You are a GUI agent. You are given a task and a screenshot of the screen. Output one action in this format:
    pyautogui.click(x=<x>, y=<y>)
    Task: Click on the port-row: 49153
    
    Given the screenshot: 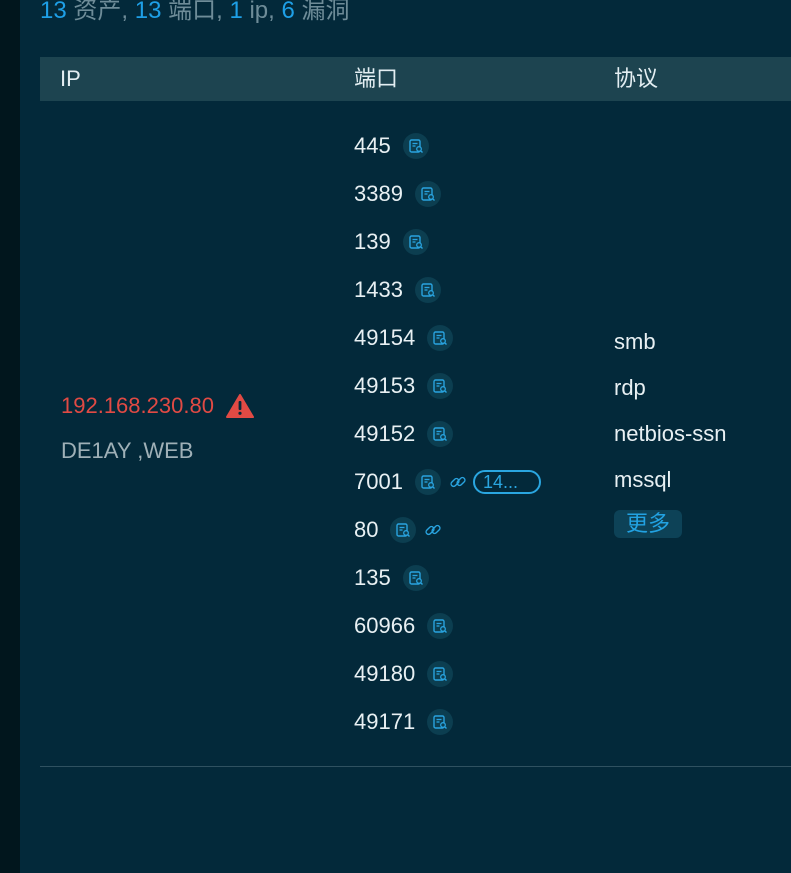 What is the action you would take?
    pyautogui.click(x=447, y=386)
    